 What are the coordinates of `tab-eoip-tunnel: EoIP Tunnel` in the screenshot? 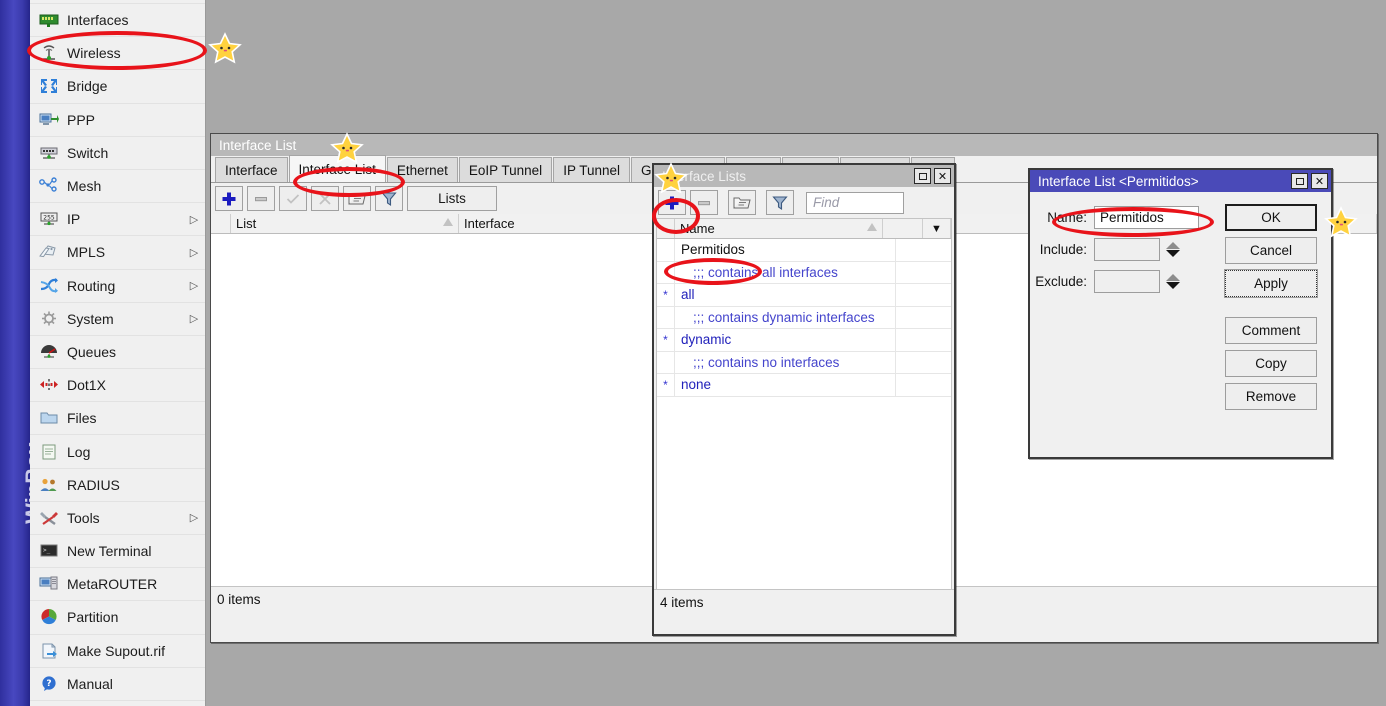 It's located at (505, 169).